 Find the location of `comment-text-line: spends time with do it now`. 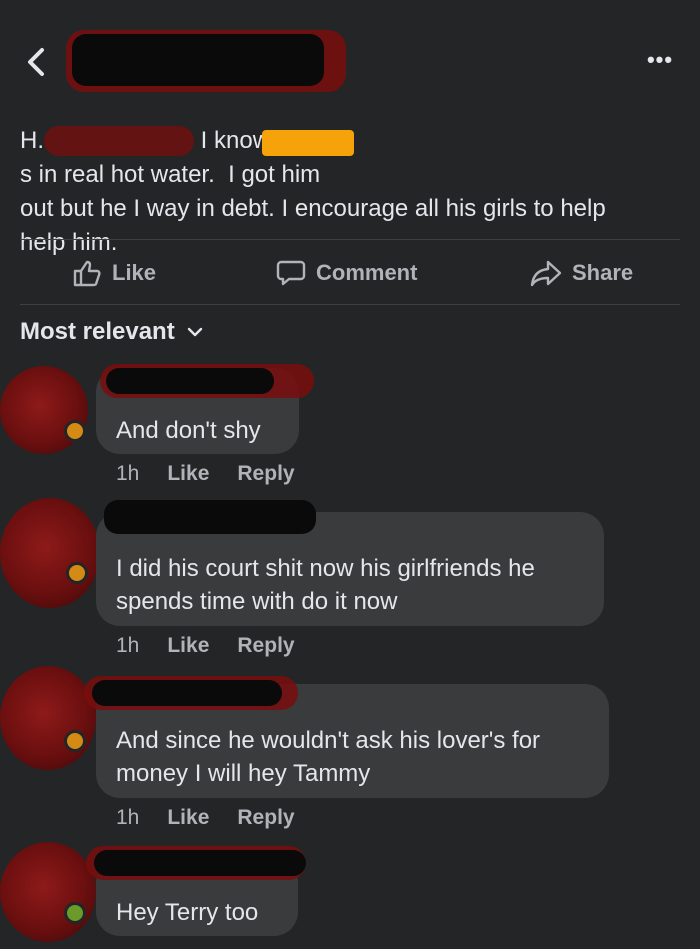

comment-text-line: spends time with do it now is located at coordinates (257, 601).